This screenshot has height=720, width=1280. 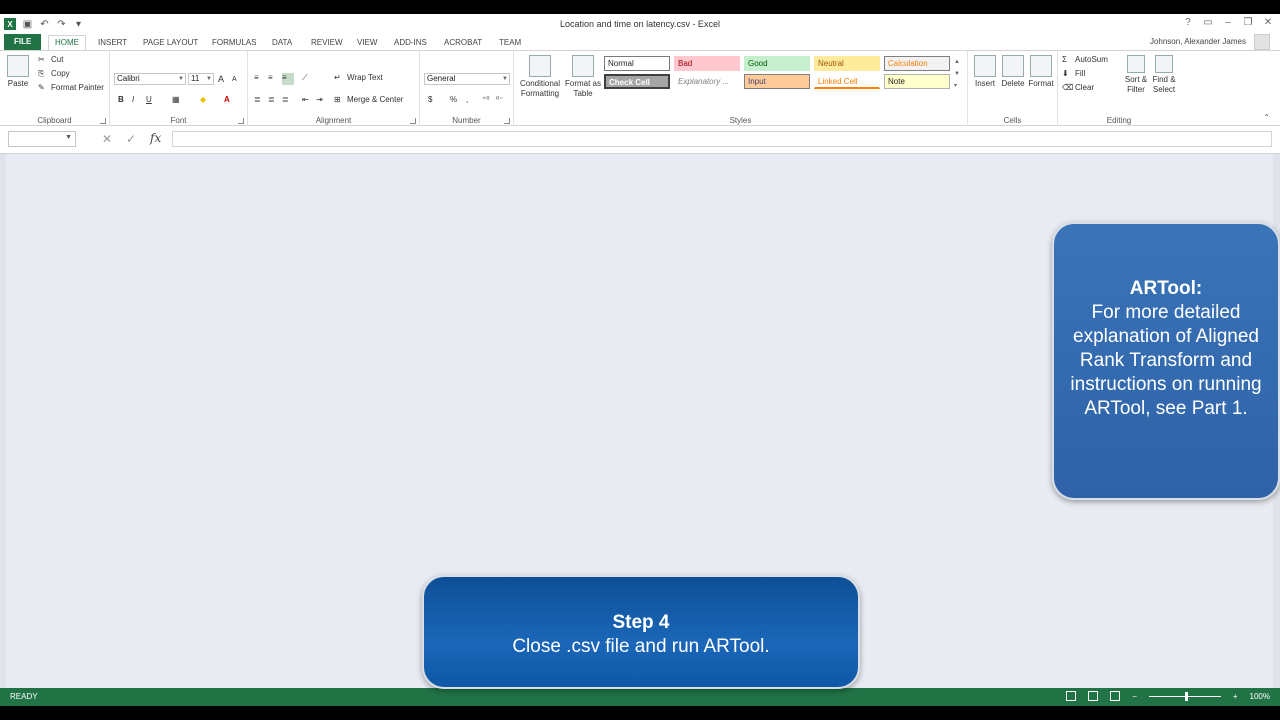 I want to click on decrease-decimal-icon: ⁰⁻, so click(x=499, y=100).